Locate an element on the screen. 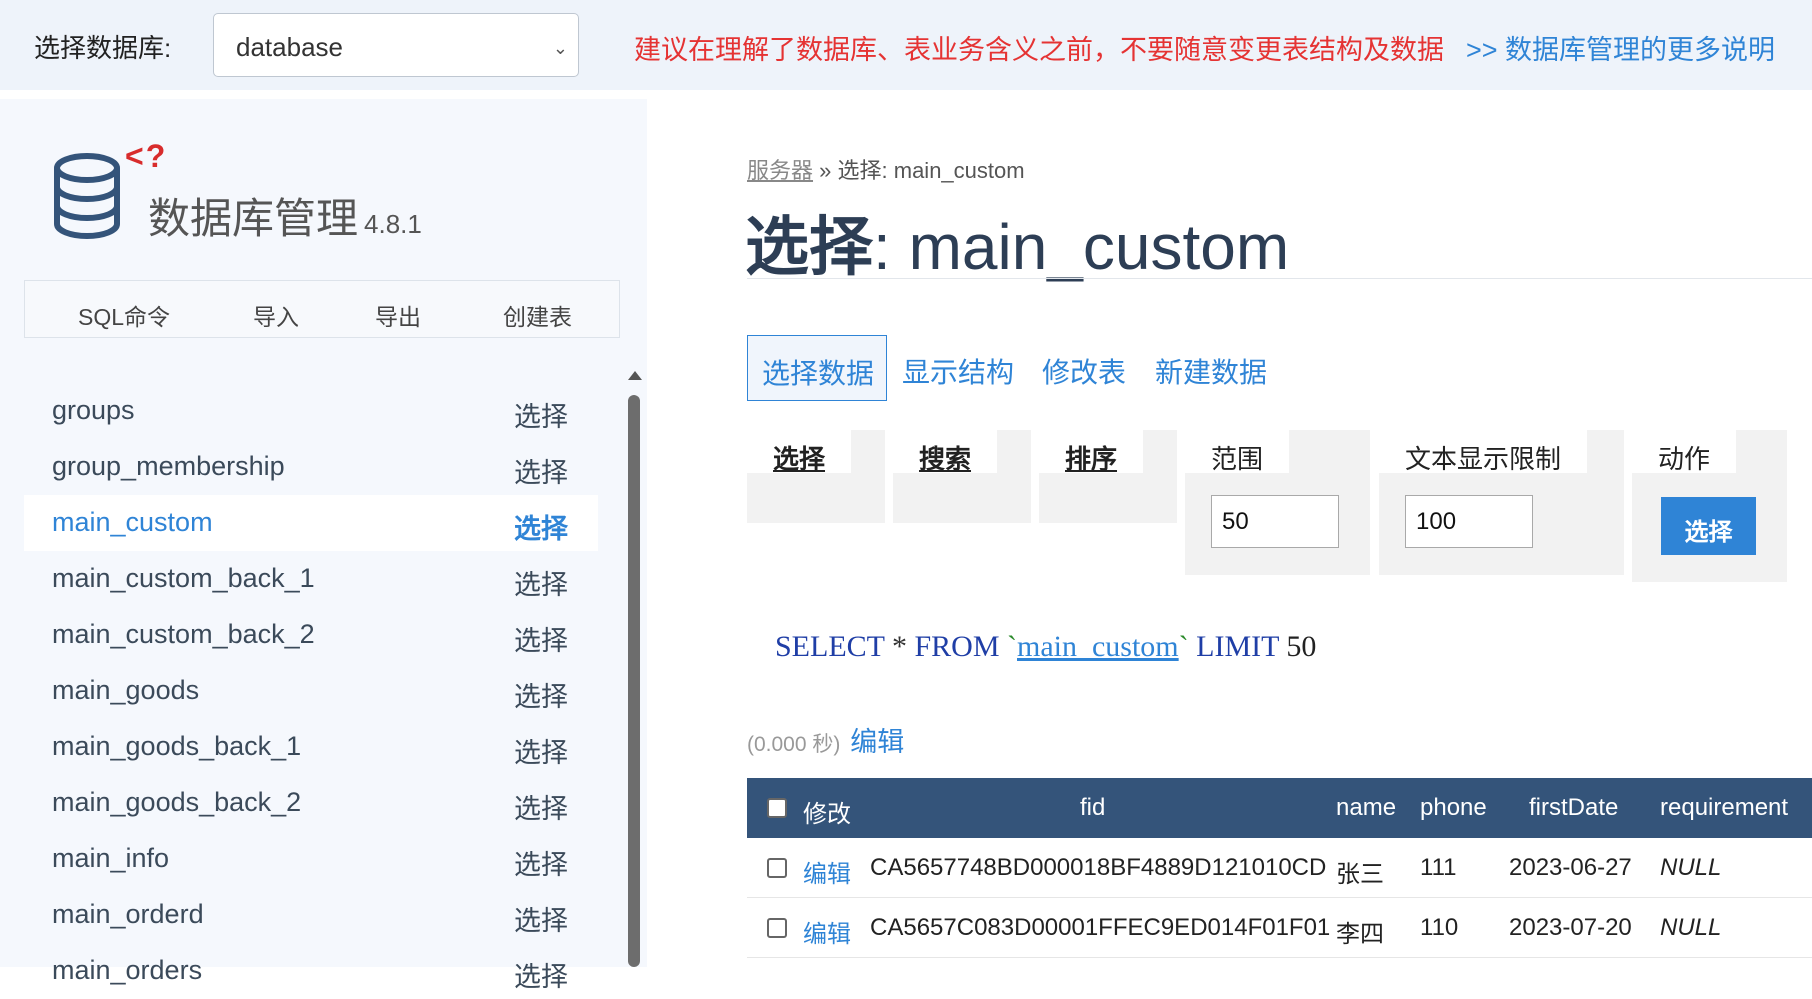 This screenshot has height=999, width=1812. page-title-prefix: 选择 is located at coordinates (809, 247).